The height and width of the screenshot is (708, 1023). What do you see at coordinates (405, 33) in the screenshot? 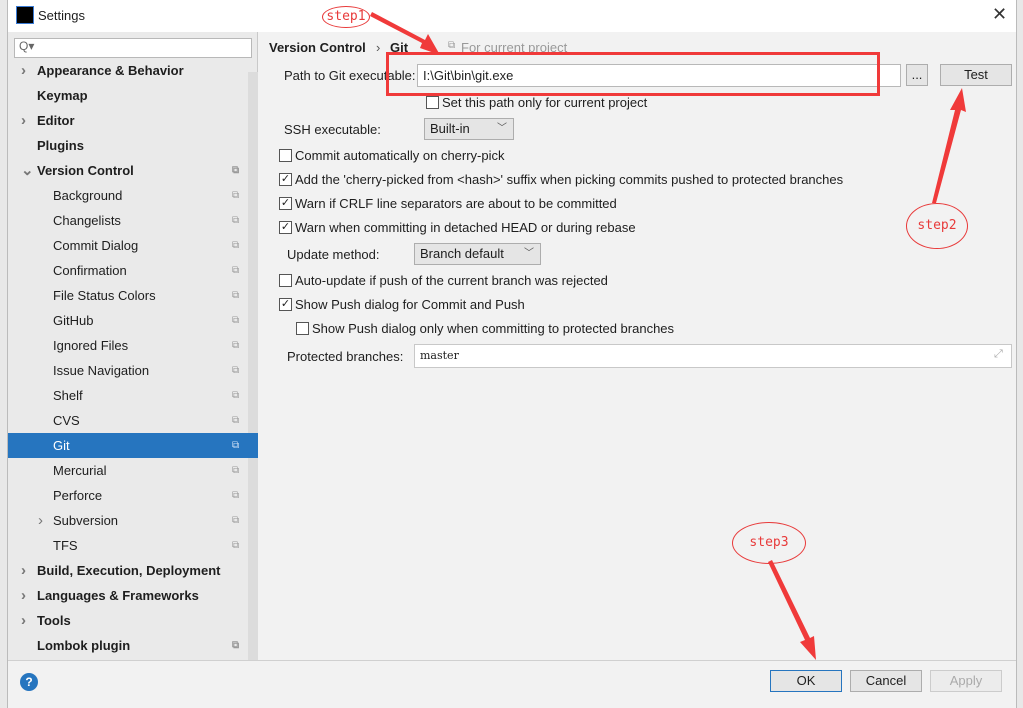
I see `step1-arrow` at bounding box center [405, 33].